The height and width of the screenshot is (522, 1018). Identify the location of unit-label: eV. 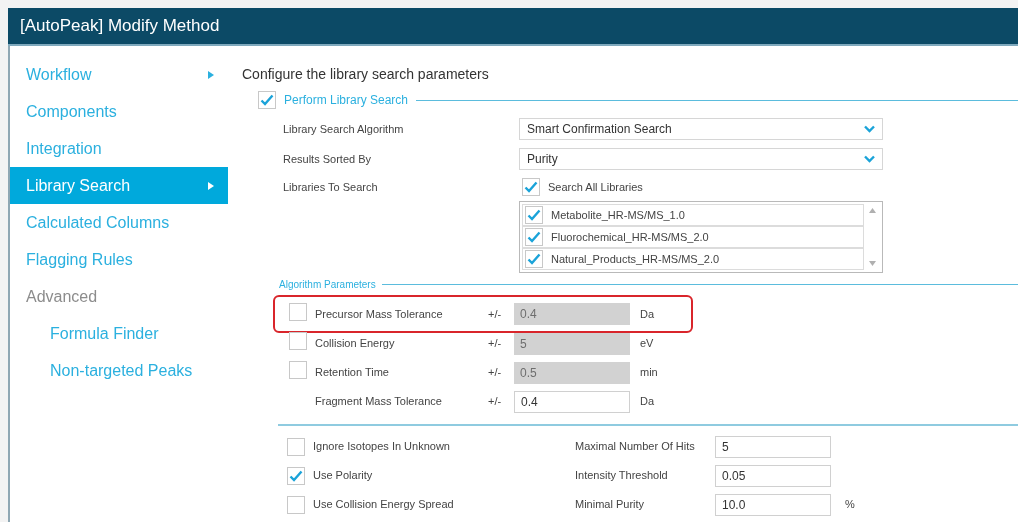
(647, 344).